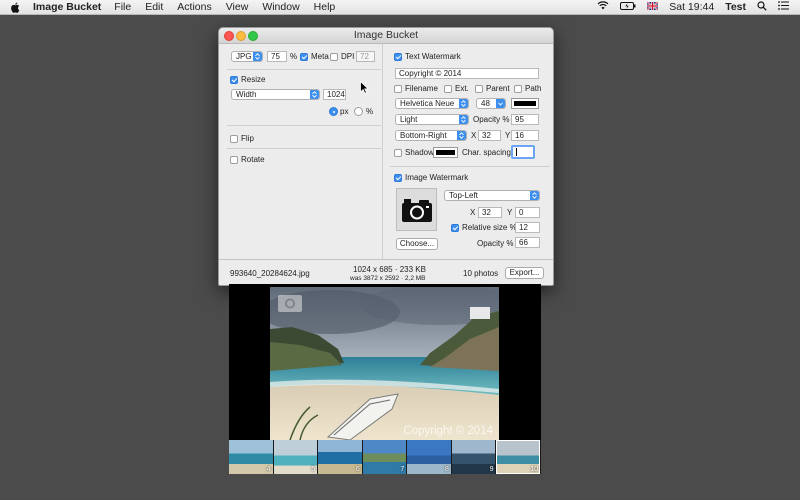 This screenshot has width=800, height=500. I want to click on menu-help: Help, so click(325, 7).